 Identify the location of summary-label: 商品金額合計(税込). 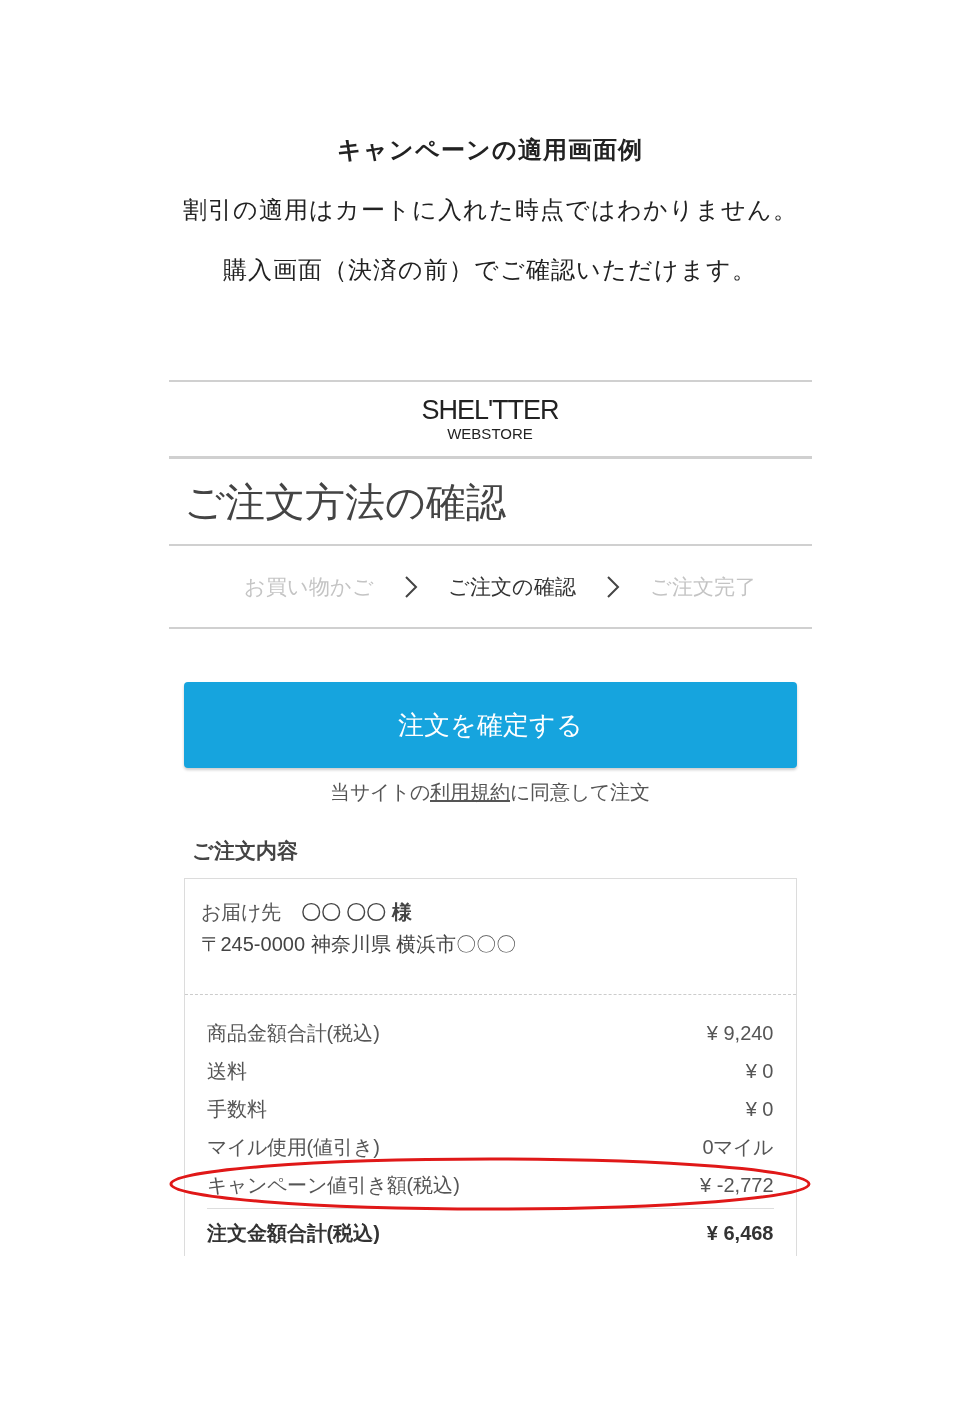
(293, 1033).